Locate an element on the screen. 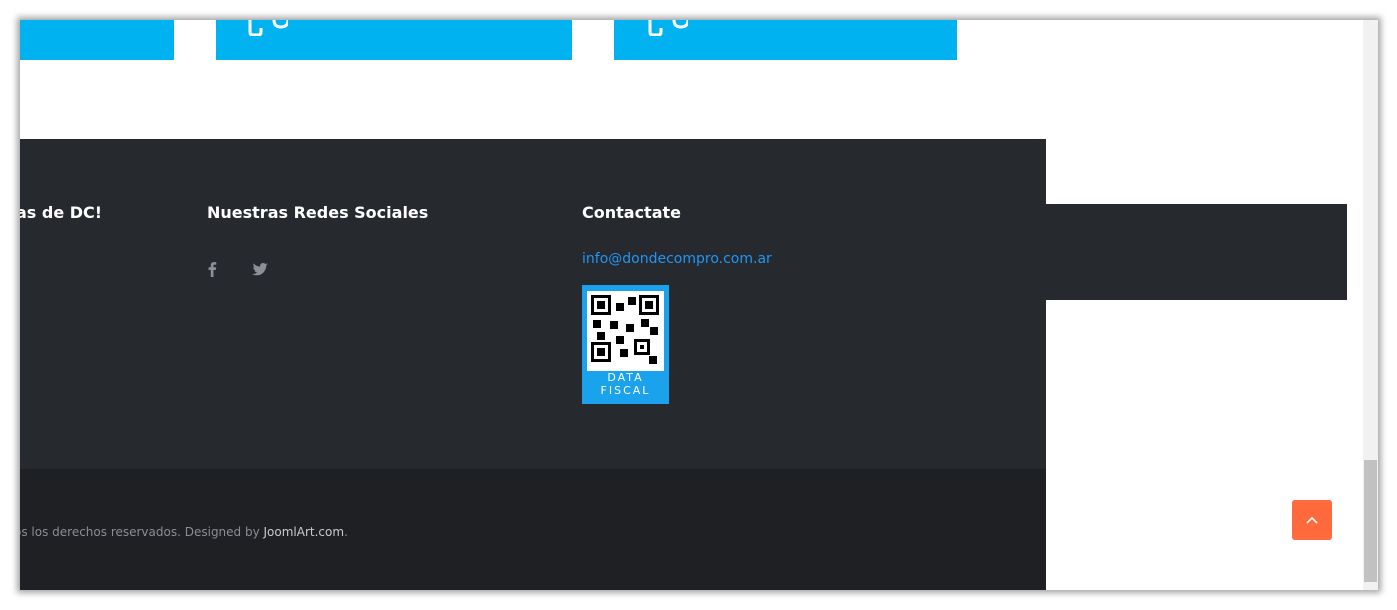 Image resolution: width=1397 pixels, height=610 pixels. scrollbar-thumb is located at coordinates (1370, 521).